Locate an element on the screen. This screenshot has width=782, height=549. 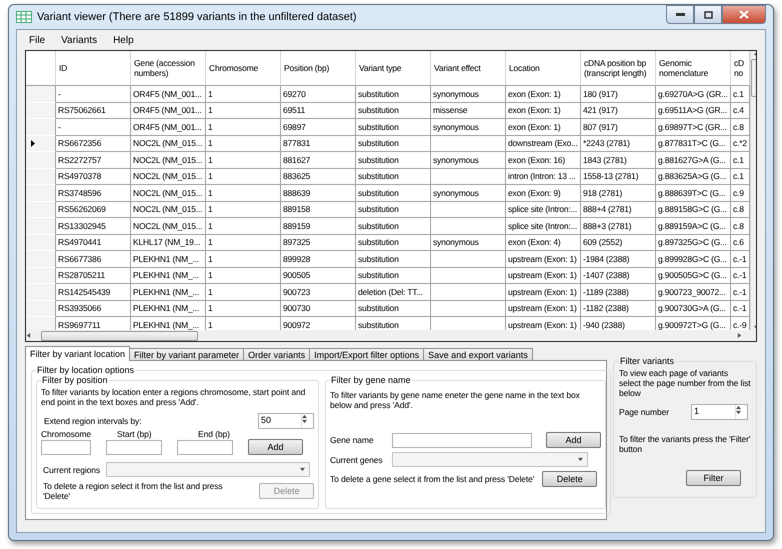
maximize-button is located at coordinates (708, 14).